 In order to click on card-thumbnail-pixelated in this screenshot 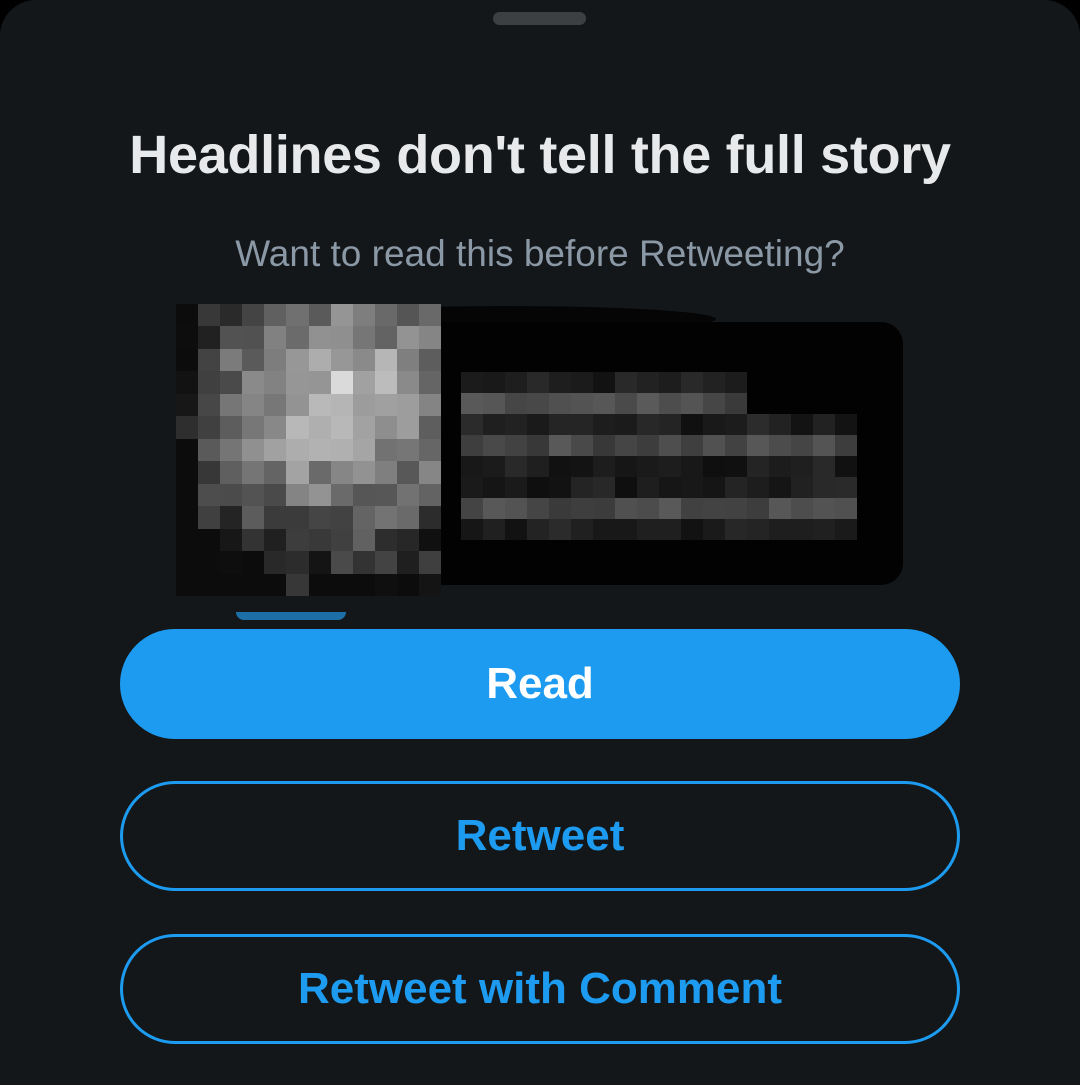, I will do `click(308, 450)`.